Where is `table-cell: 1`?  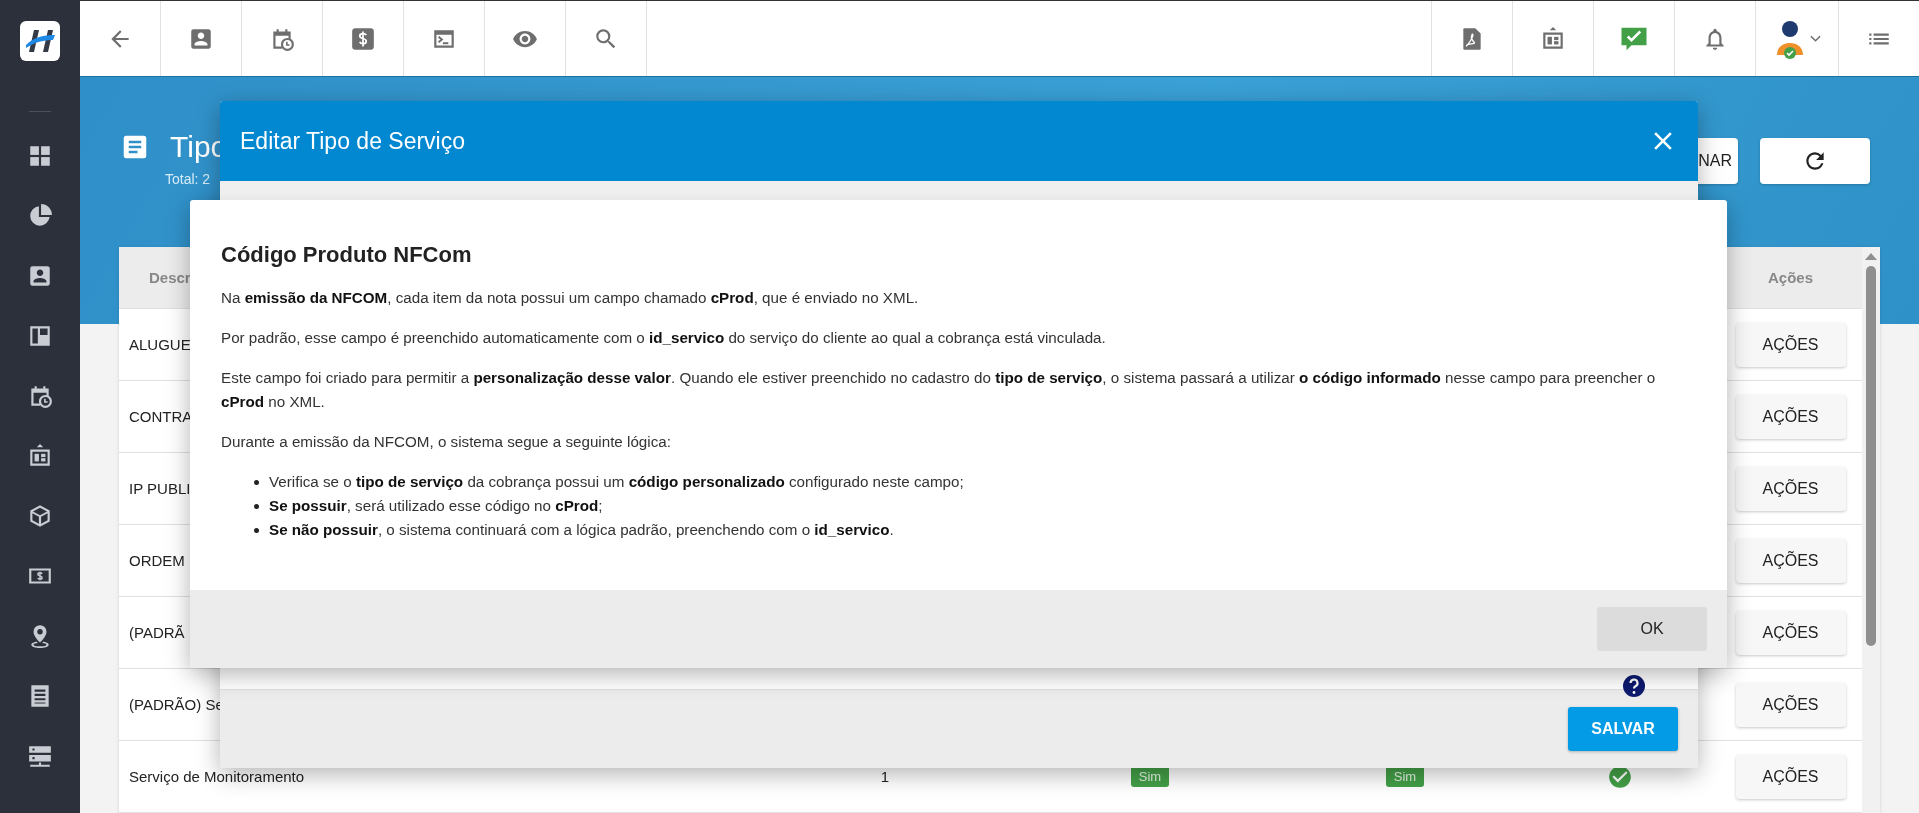
table-cell: 1 is located at coordinates (885, 776).